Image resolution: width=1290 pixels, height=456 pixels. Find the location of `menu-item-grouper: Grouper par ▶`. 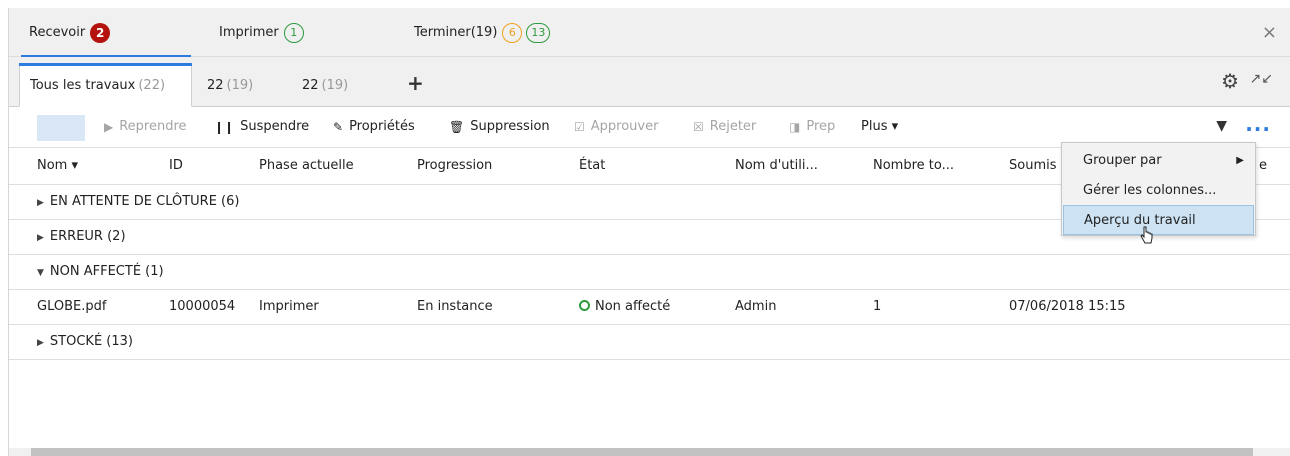

menu-item-grouper: Grouper par ▶ is located at coordinates (1158, 160).